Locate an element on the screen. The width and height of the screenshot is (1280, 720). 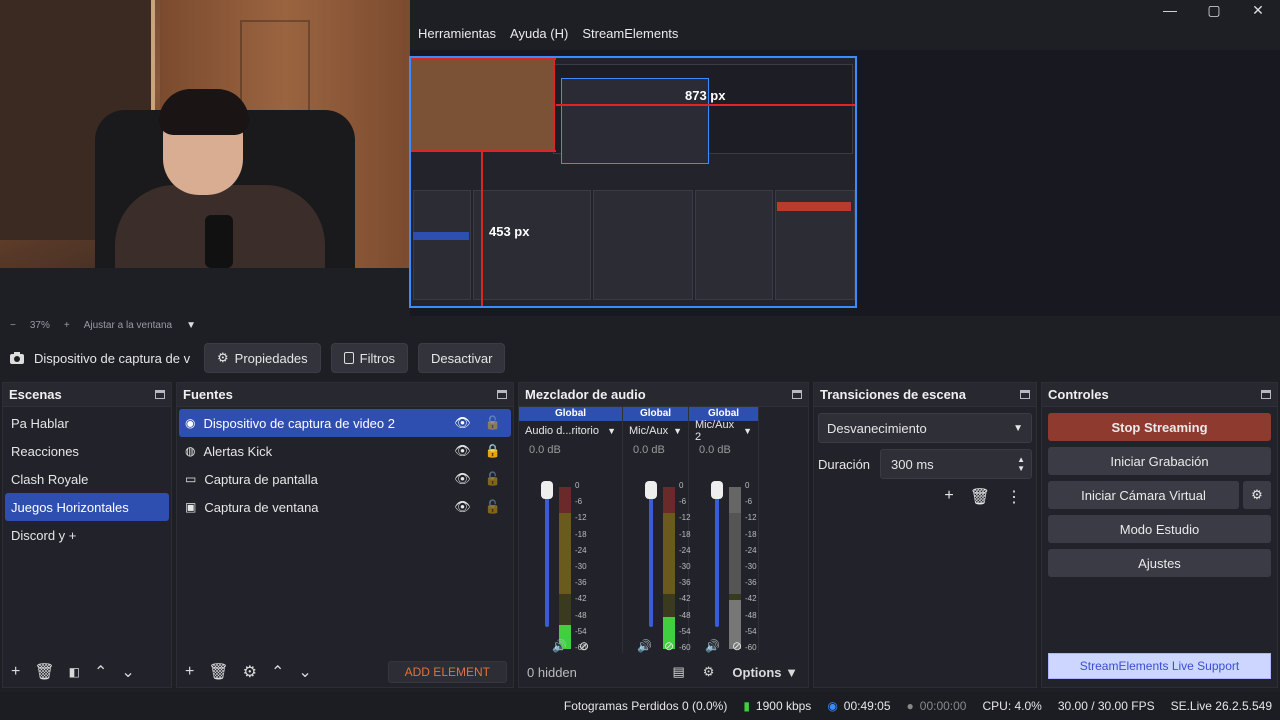
layout-icon: ▤ is located at coordinates (678, 672).